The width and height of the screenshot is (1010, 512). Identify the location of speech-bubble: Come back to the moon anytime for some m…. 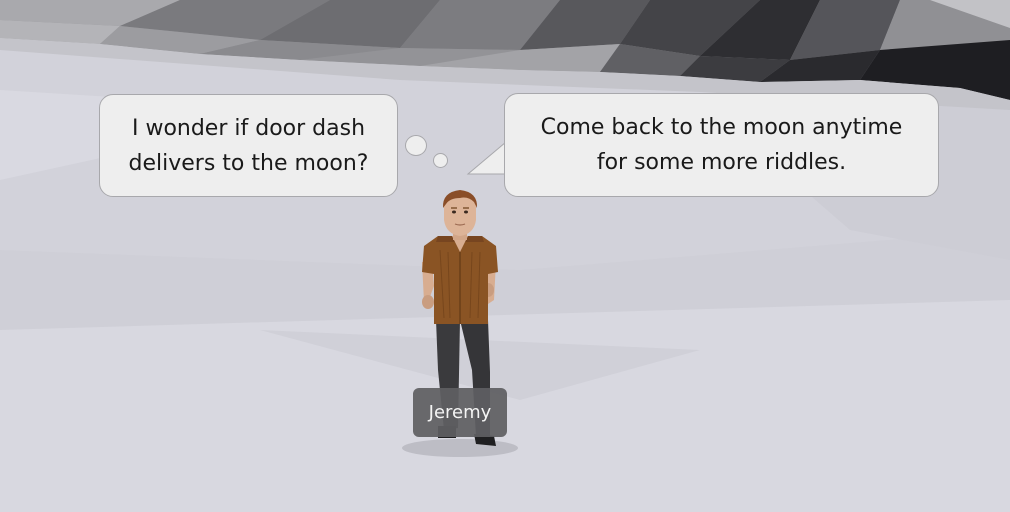
(721, 145).